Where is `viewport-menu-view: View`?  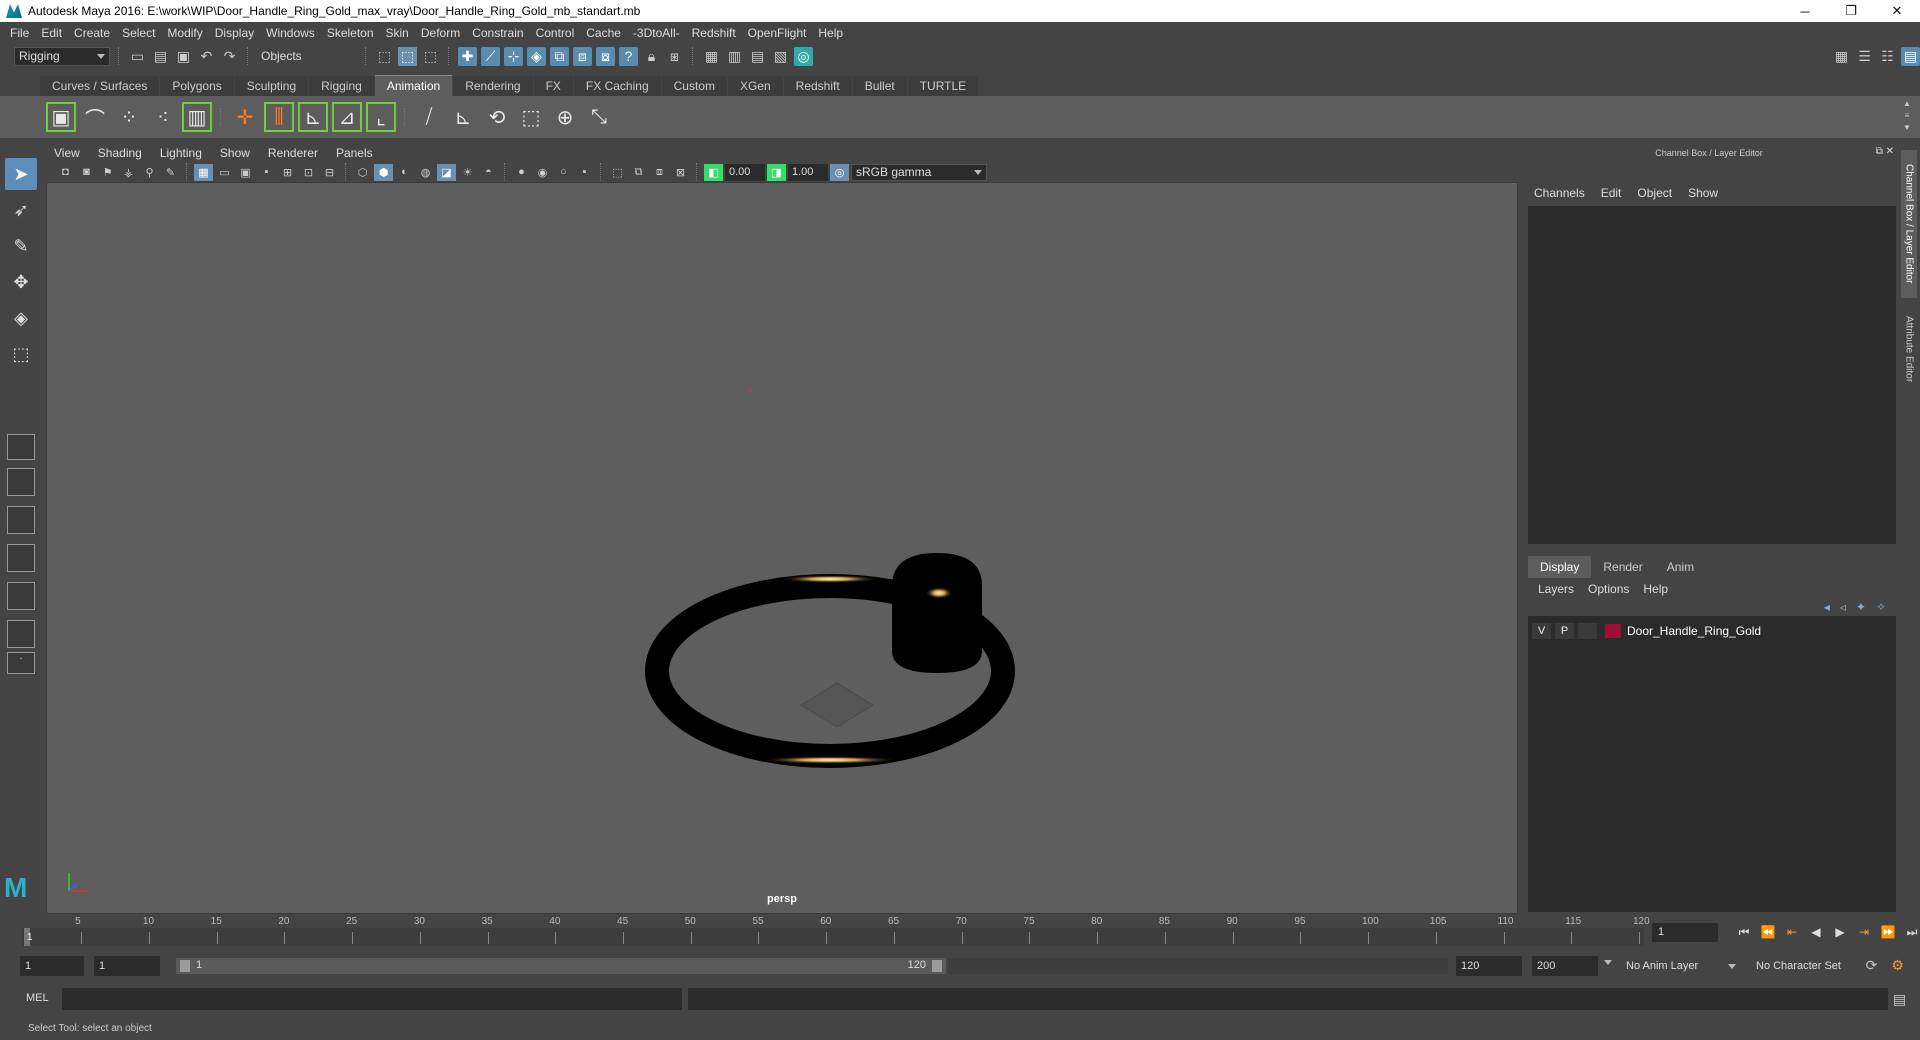 viewport-menu-view: View is located at coordinates (67, 153).